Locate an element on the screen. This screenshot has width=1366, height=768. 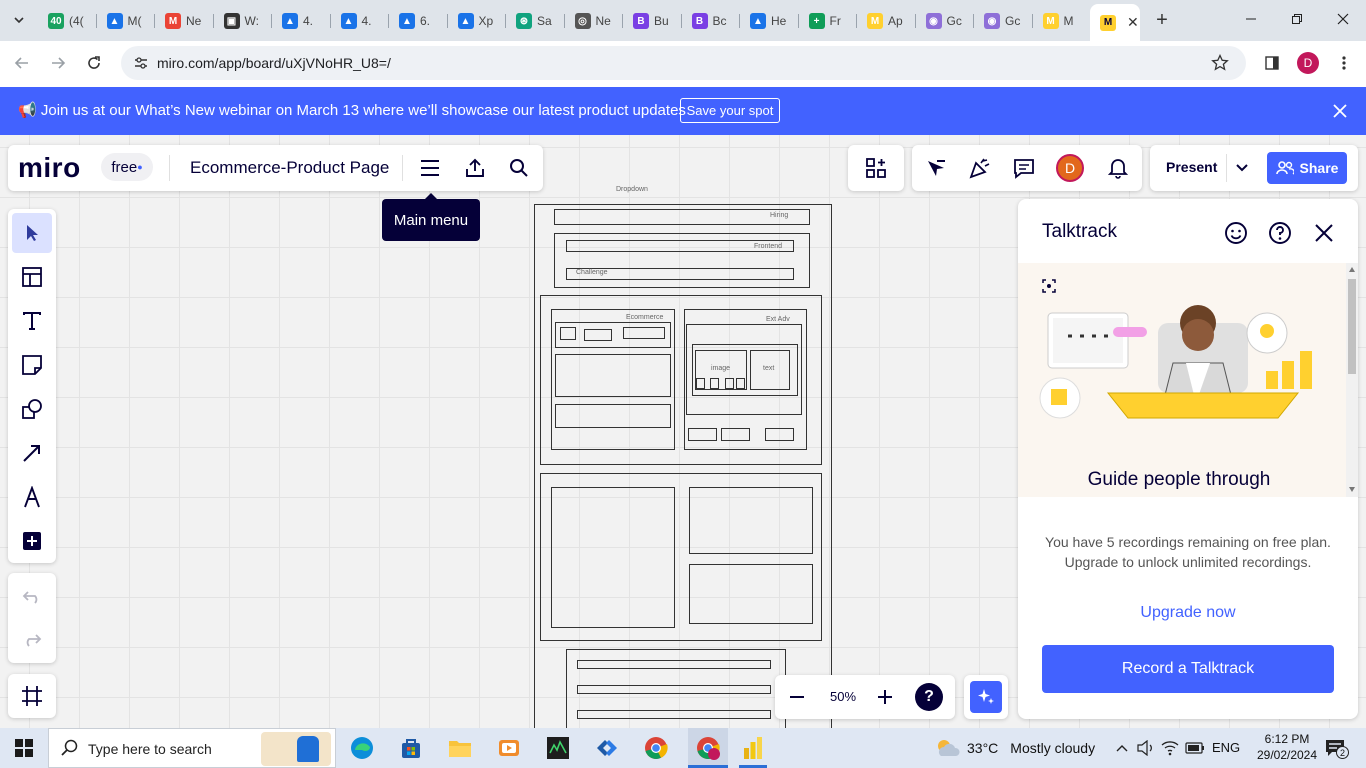
browser-tab: + Fr is located at coordinates (828, 21).